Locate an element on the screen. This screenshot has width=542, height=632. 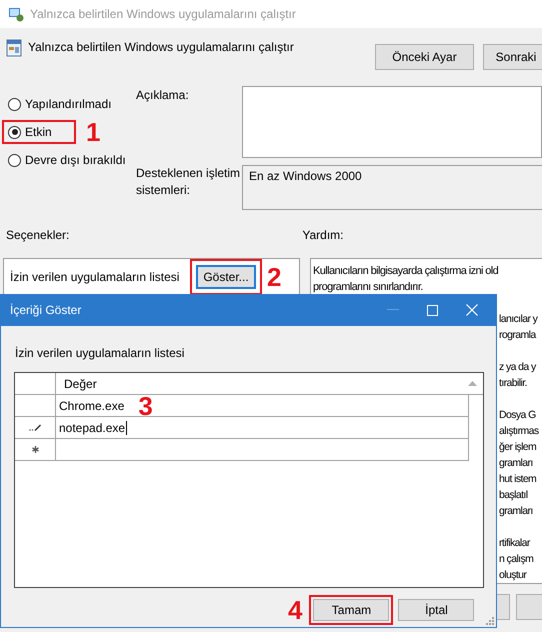
supported-field: En az Windows 2000 is located at coordinates (392, 187).